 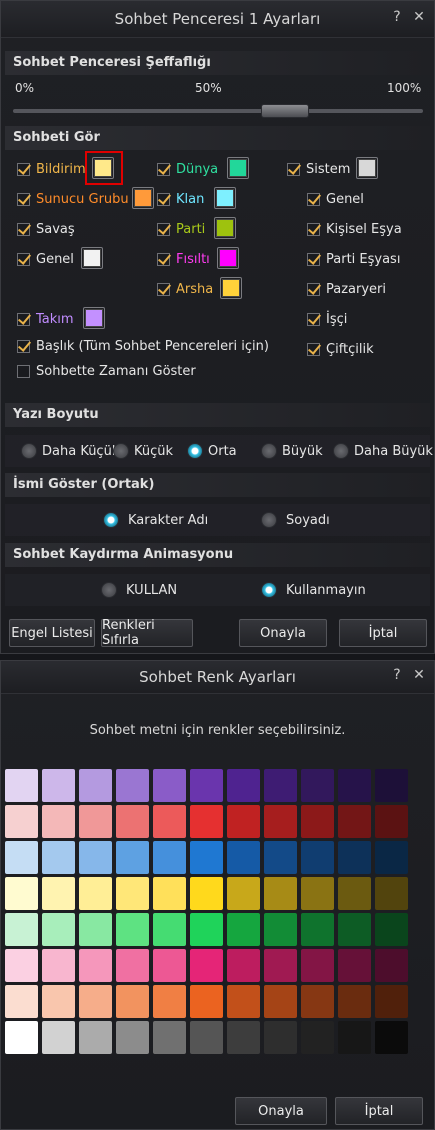 I want to click on chk-sistem-genel: Genel, so click(x=335, y=199).